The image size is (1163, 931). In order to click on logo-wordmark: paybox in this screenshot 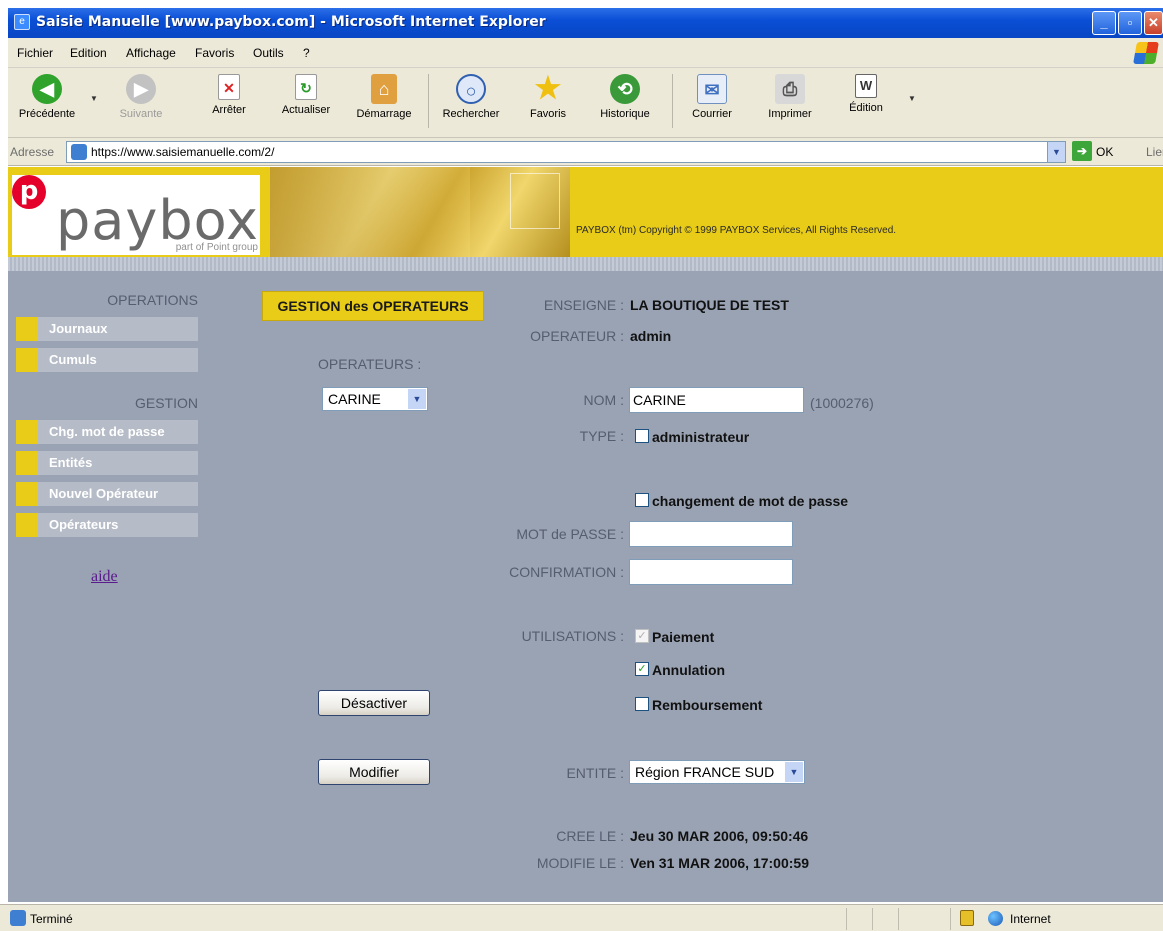, I will do `click(157, 220)`.